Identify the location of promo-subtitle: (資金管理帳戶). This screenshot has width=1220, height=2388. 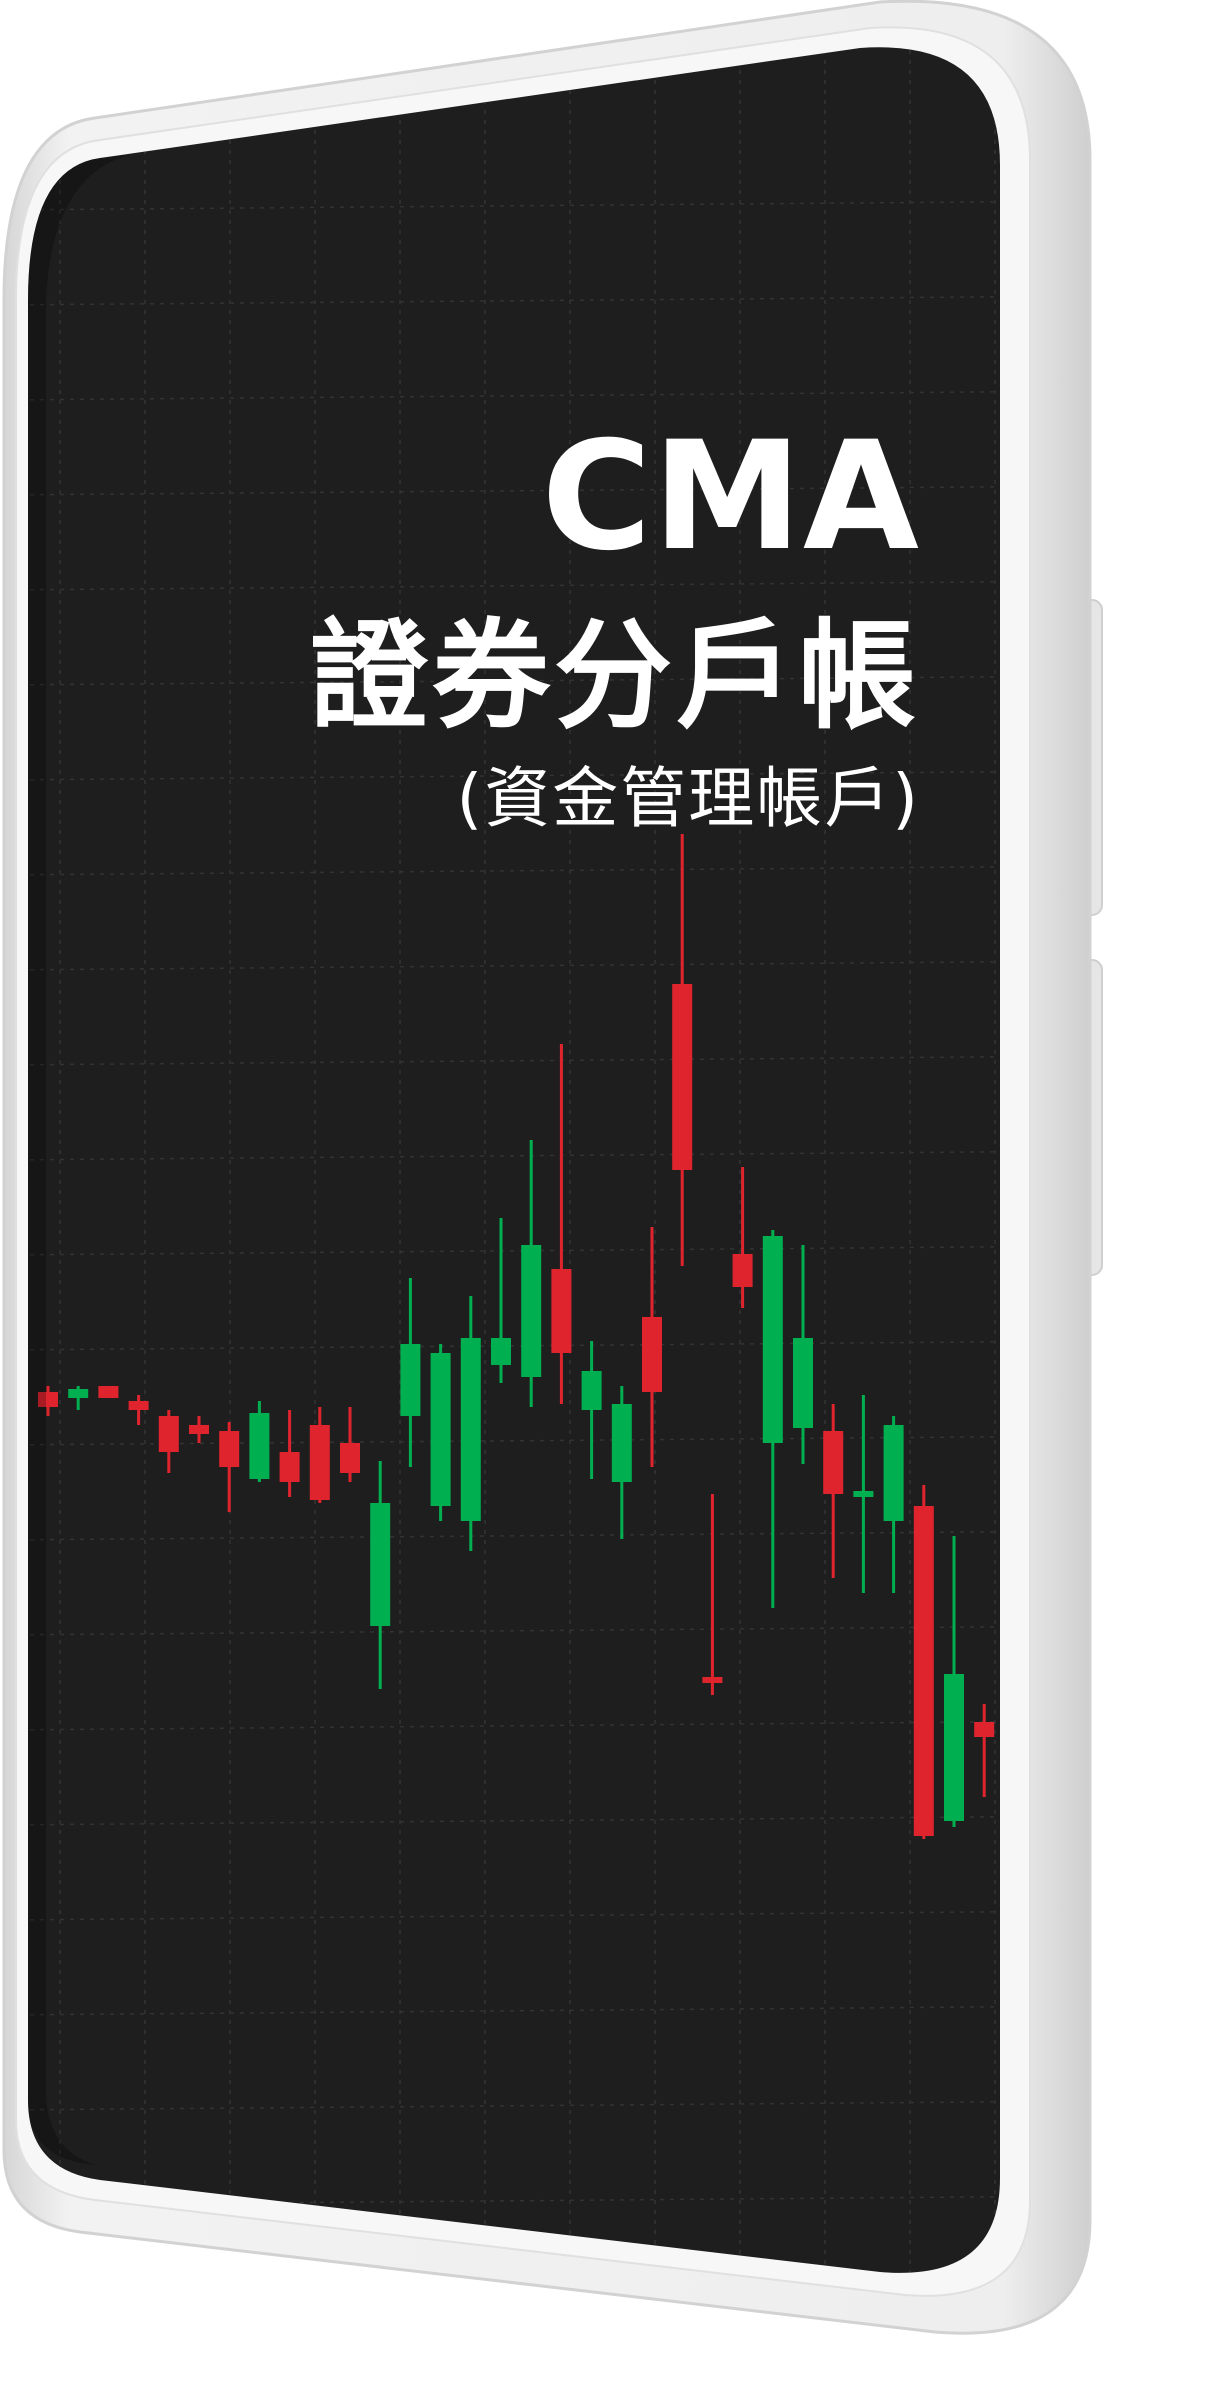
(688, 798).